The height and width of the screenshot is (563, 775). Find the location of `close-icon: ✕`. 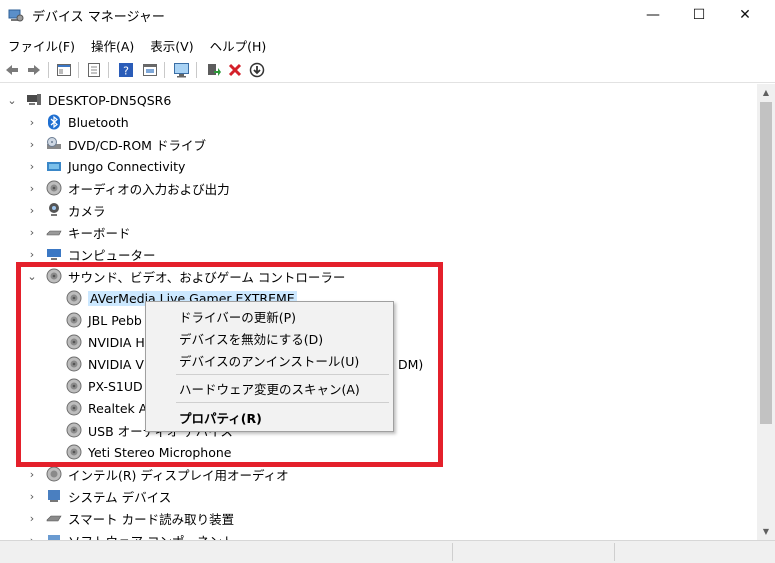

close-icon: ✕ is located at coordinates (745, 15).